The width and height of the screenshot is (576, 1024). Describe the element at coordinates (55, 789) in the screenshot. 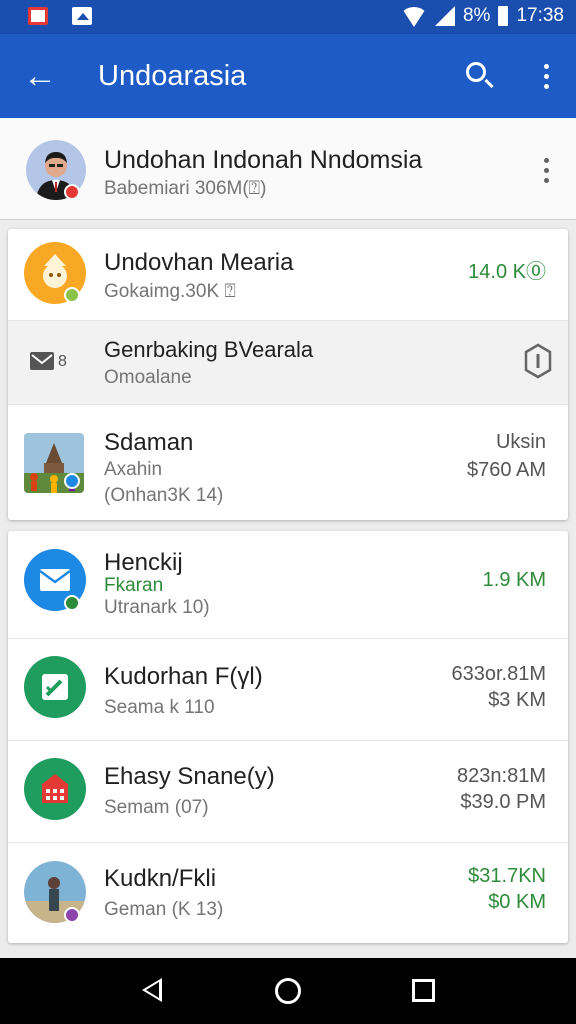

I see `store-avatar` at that location.